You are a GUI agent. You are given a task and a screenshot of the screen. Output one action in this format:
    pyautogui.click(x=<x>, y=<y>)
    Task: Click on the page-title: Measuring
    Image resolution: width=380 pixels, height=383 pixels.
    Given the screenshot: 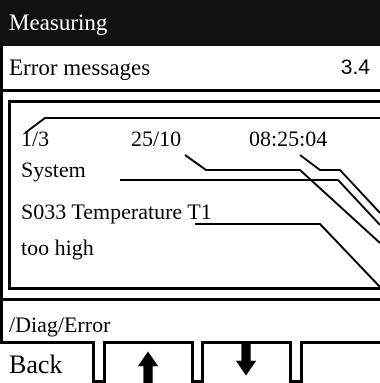 What is the action you would take?
    pyautogui.click(x=58, y=22)
    